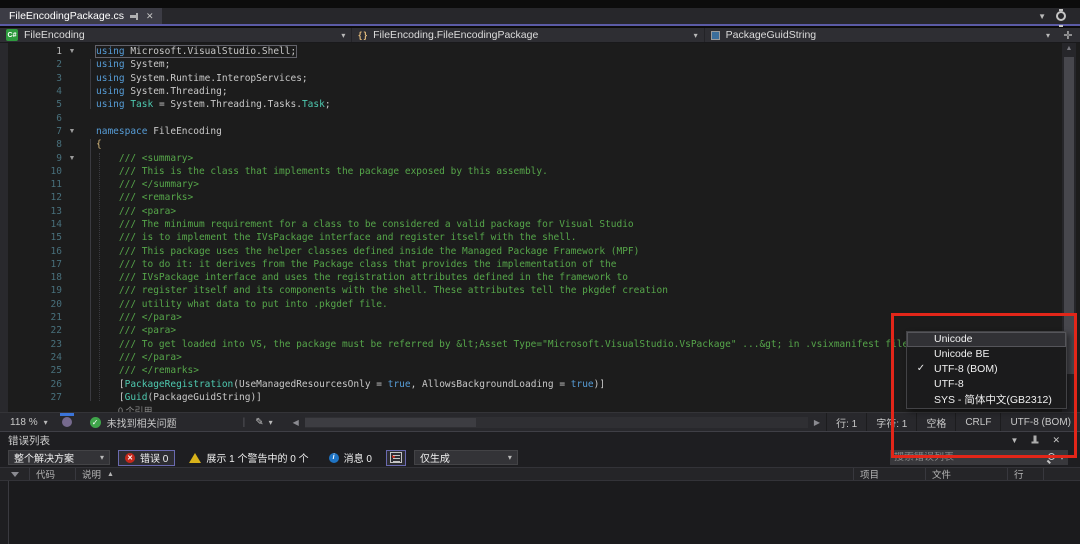 The image size is (1080, 544). What do you see at coordinates (1026, 474) in the screenshot?
I see `header-line: 行` at bounding box center [1026, 474].